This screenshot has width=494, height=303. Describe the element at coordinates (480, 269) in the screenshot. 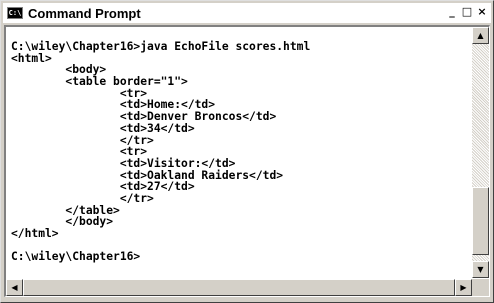

I see `scroll-down-arrow-icon: ▼` at that location.